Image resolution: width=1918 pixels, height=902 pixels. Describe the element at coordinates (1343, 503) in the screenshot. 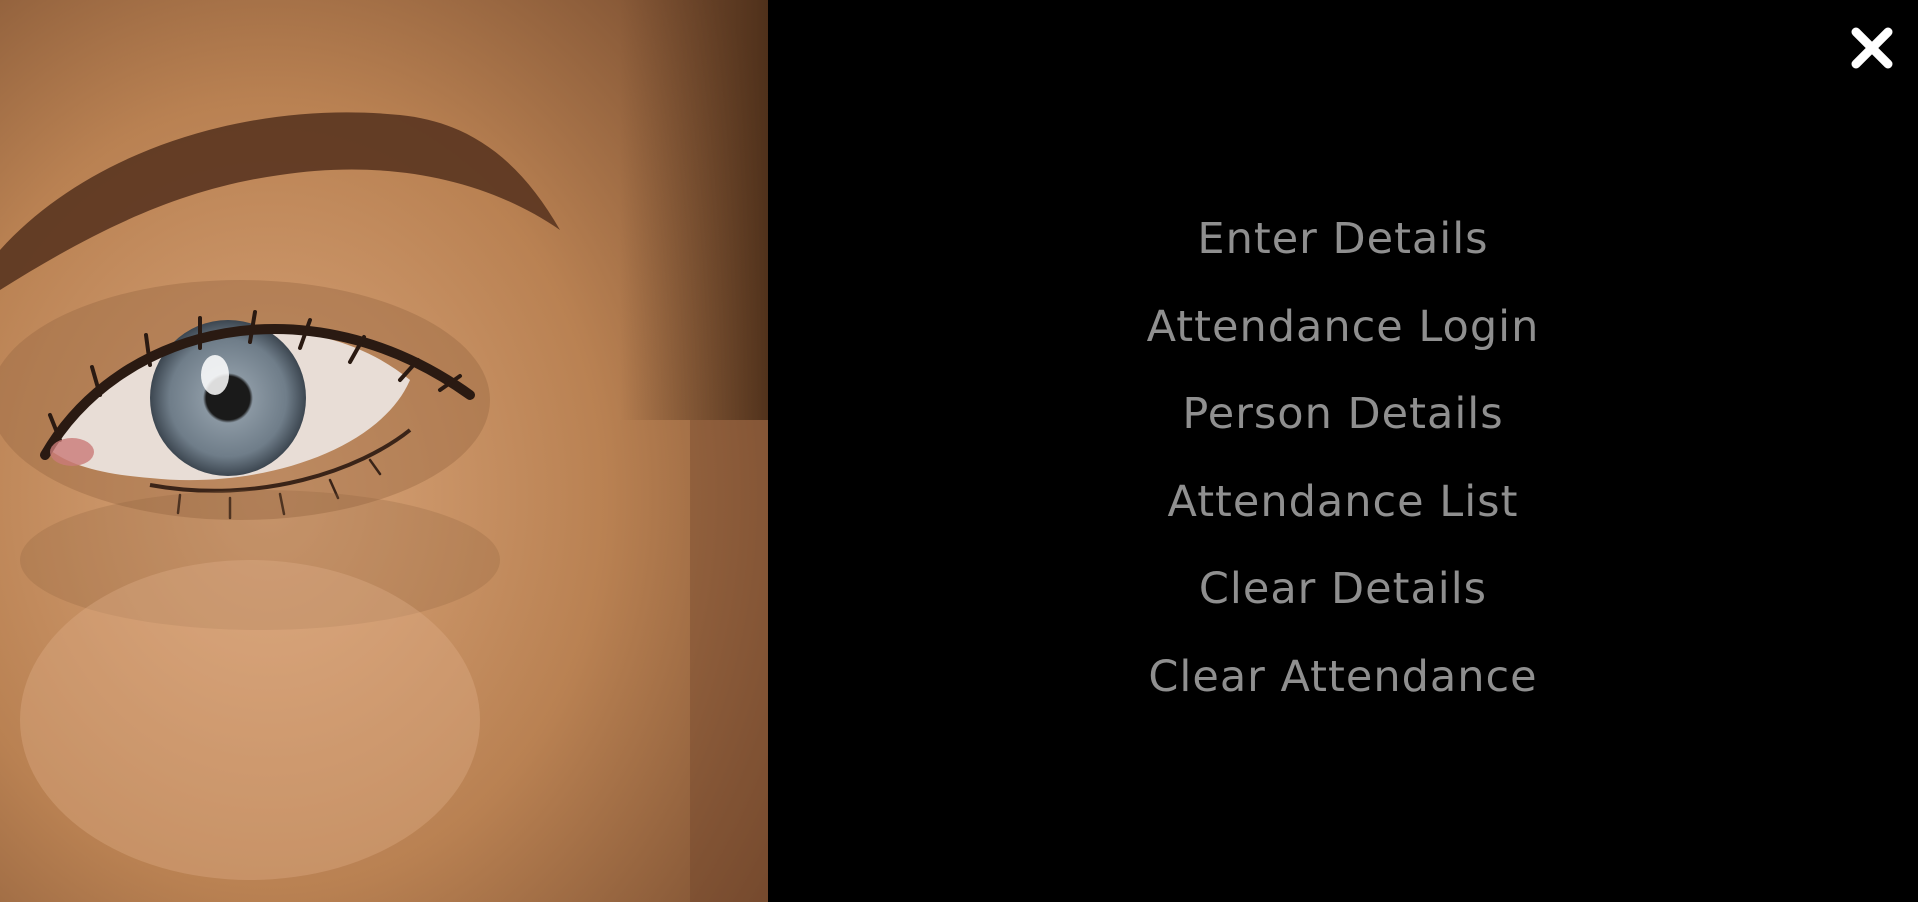

I see `menu-item-attendance-list: Attendance List` at that location.